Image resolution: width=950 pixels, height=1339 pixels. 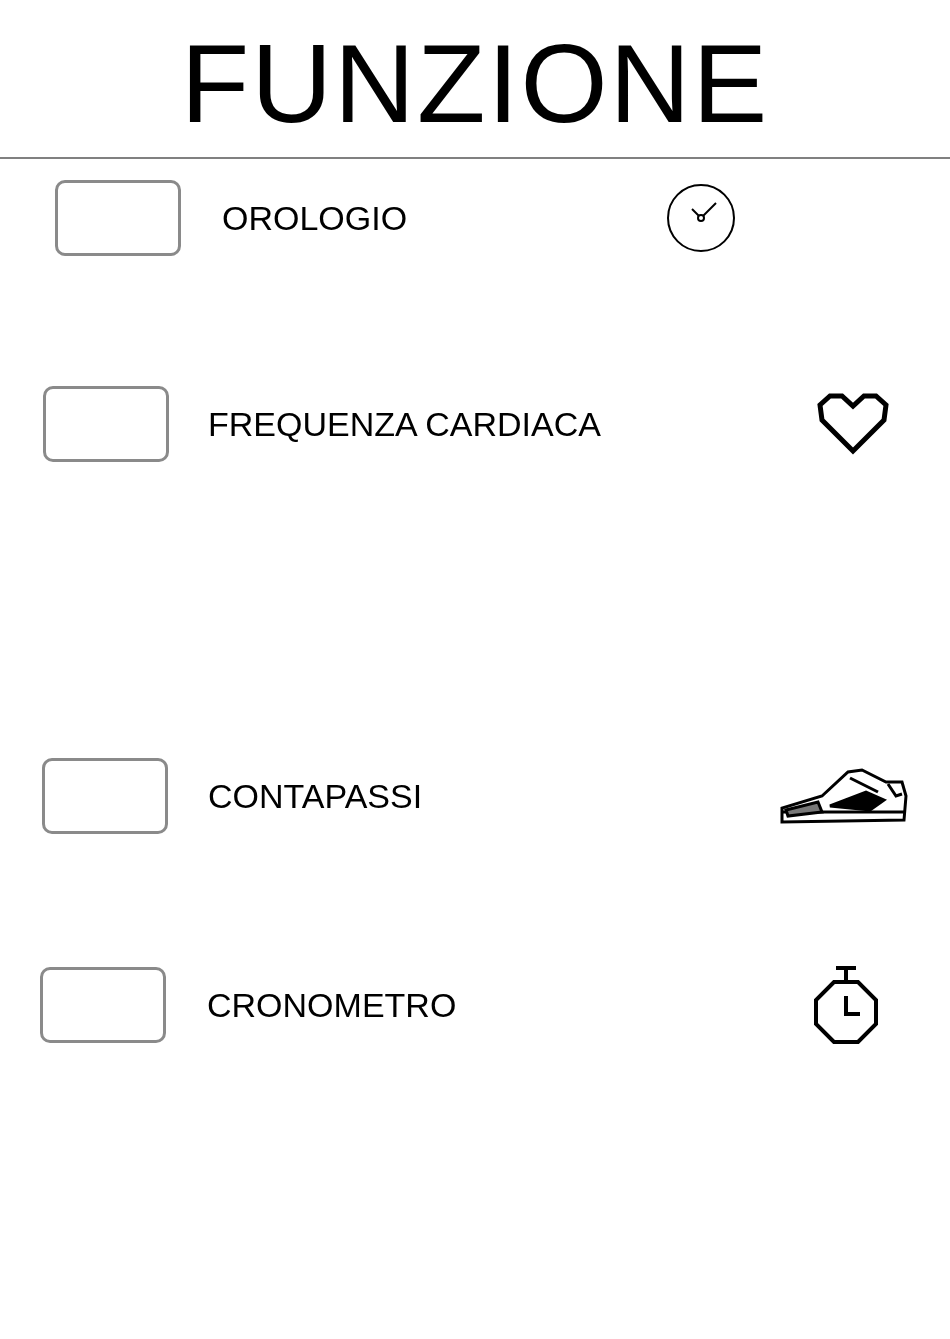 What do you see at coordinates (315, 796) in the screenshot?
I see `function-label: CONTAPASSI` at bounding box center [315, 796].